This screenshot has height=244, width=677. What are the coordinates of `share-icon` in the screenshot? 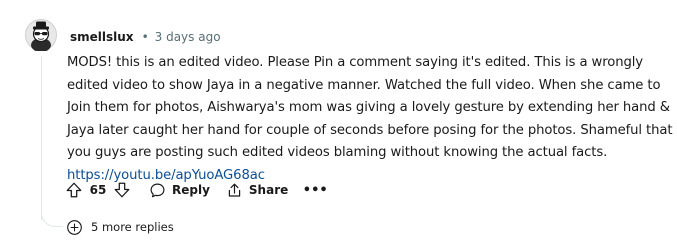 It's located at (234, 190).